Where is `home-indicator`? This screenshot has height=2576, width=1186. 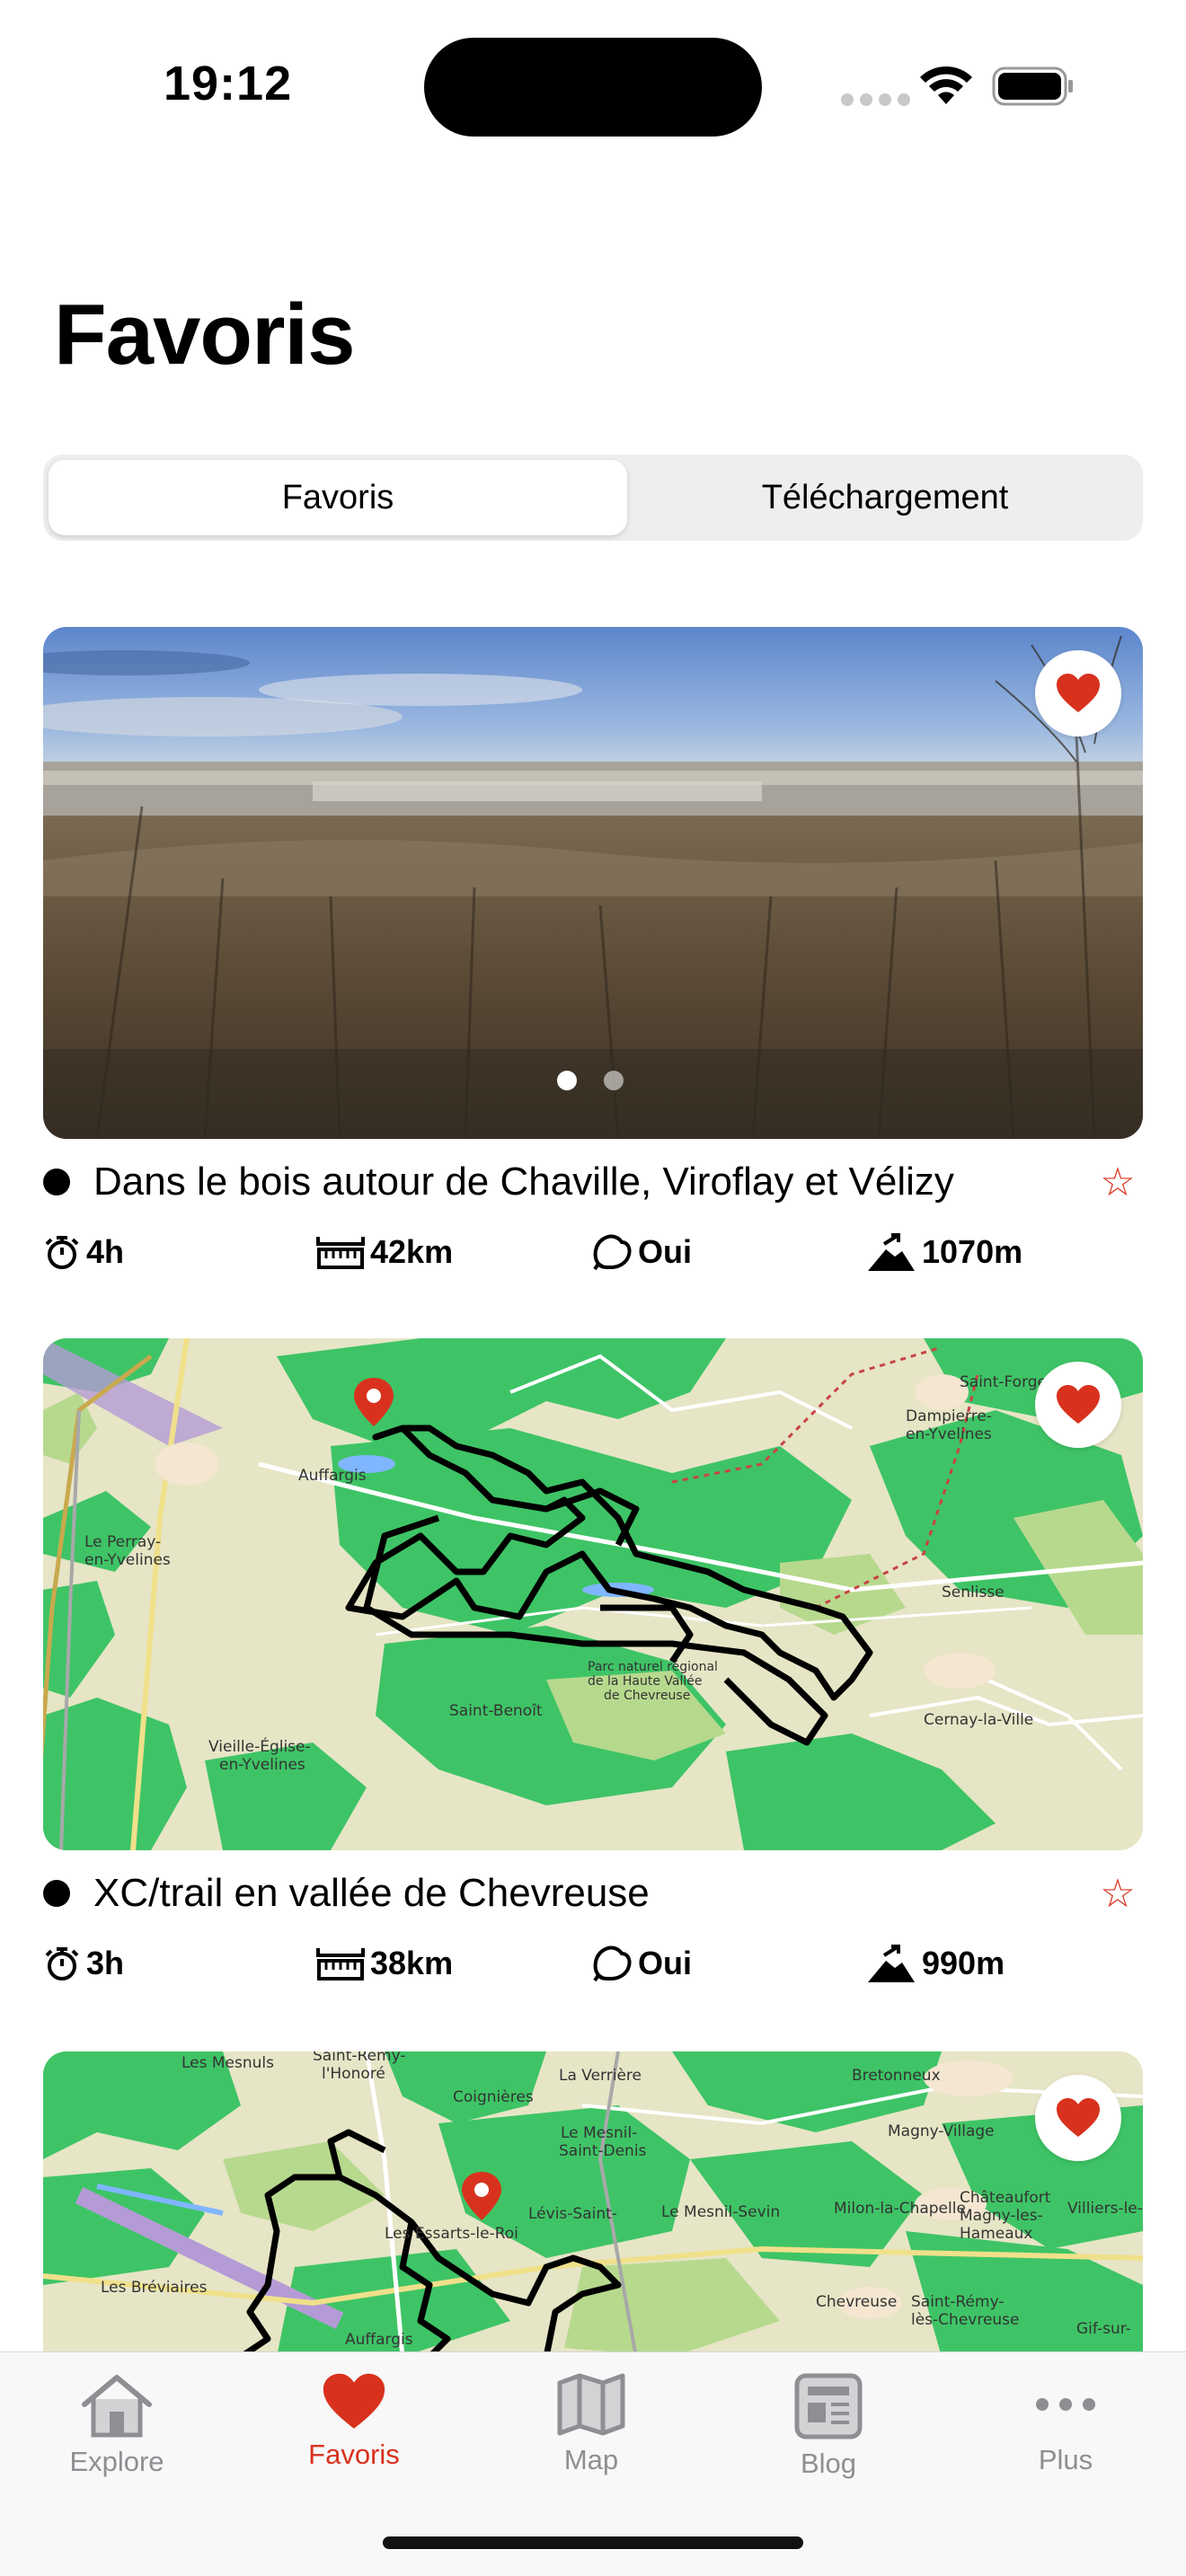
home-indicator is located at coordinates (593, 2542).